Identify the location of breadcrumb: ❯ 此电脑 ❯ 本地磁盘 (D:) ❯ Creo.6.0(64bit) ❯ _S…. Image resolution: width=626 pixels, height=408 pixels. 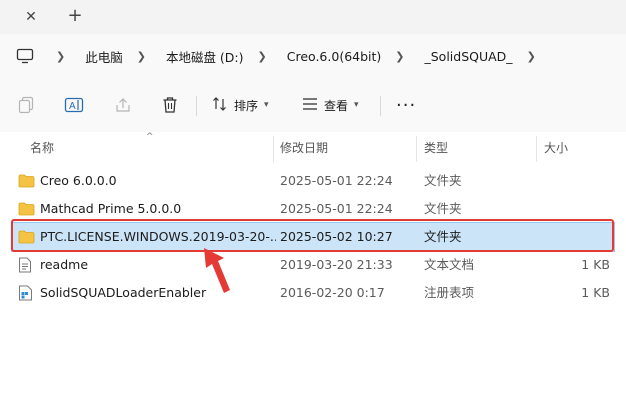
(284, 56).